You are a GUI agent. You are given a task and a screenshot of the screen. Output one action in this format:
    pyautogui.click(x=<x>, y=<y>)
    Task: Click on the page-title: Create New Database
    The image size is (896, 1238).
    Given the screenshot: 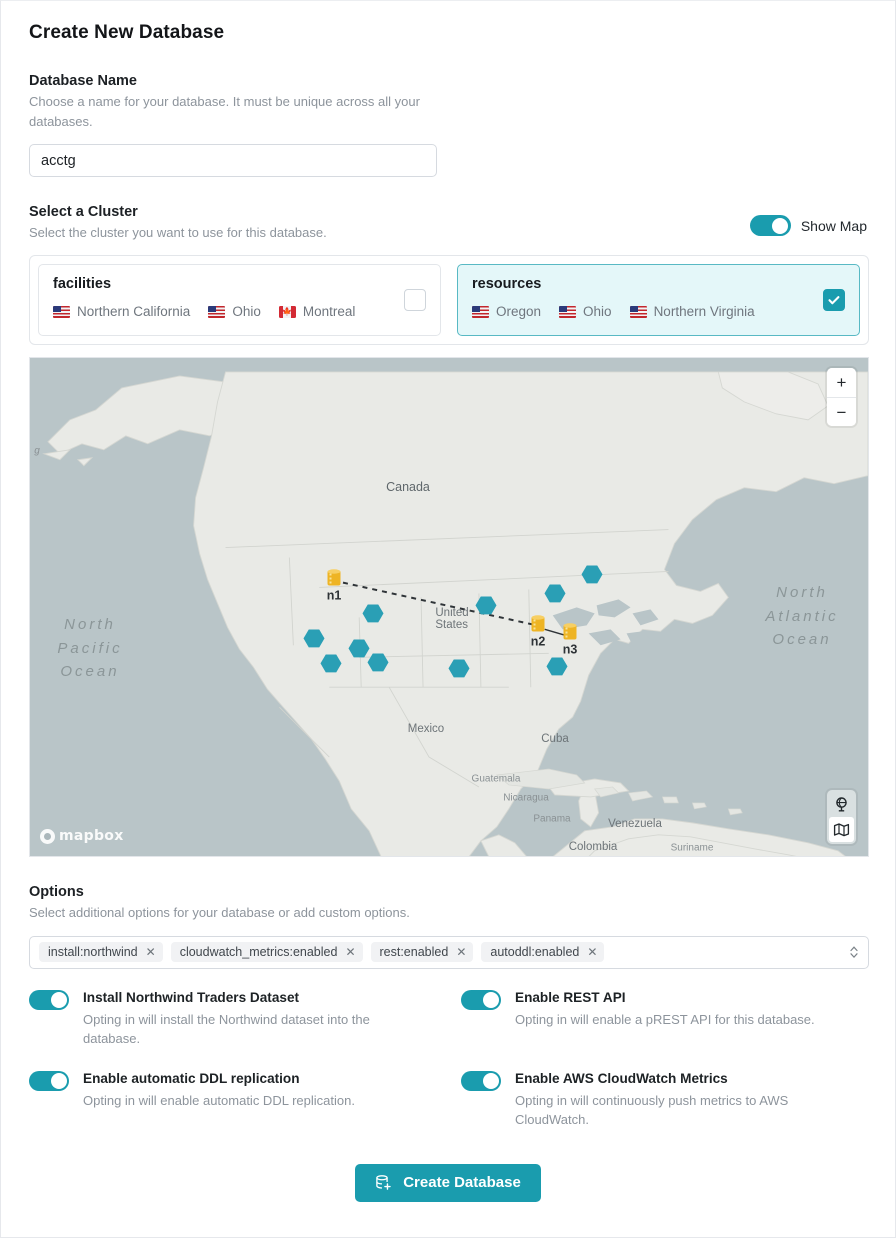 What is the action you would take?
    pyautogui.click(x=127, y=32)
    